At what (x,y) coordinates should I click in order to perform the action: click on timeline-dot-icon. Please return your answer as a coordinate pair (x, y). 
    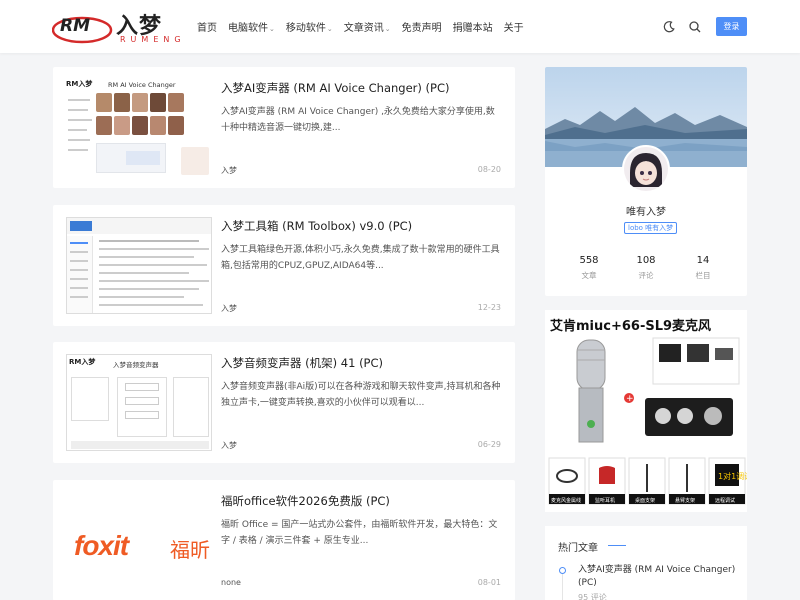
    Looking at the image, I should click on (562, 570).